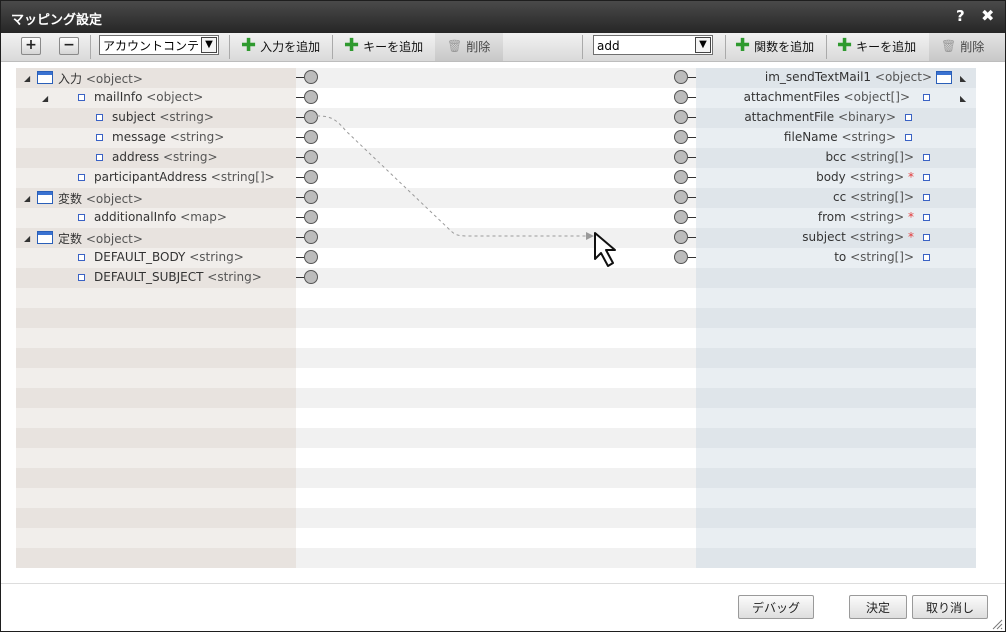 The height and width of the screenshot is (632, 1006). What do you see at coordinates (911, 177) in the screenshot?
I see `required-marker: *` at bounding box center [911, 177].